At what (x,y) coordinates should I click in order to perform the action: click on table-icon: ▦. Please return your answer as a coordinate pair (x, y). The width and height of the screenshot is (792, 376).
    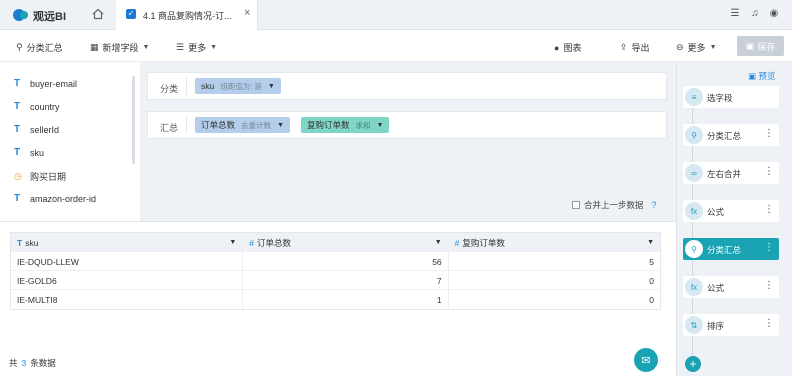
    Looking at the image, I should click on (94, 47).